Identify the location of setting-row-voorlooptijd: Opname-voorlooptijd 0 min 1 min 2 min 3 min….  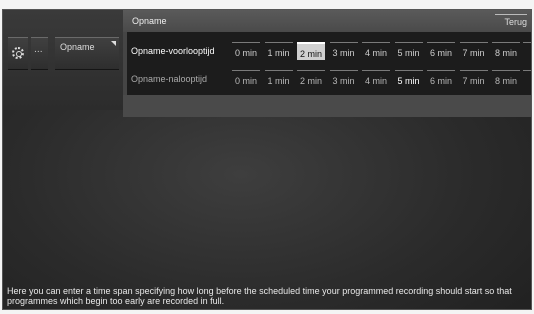
(329, 51).